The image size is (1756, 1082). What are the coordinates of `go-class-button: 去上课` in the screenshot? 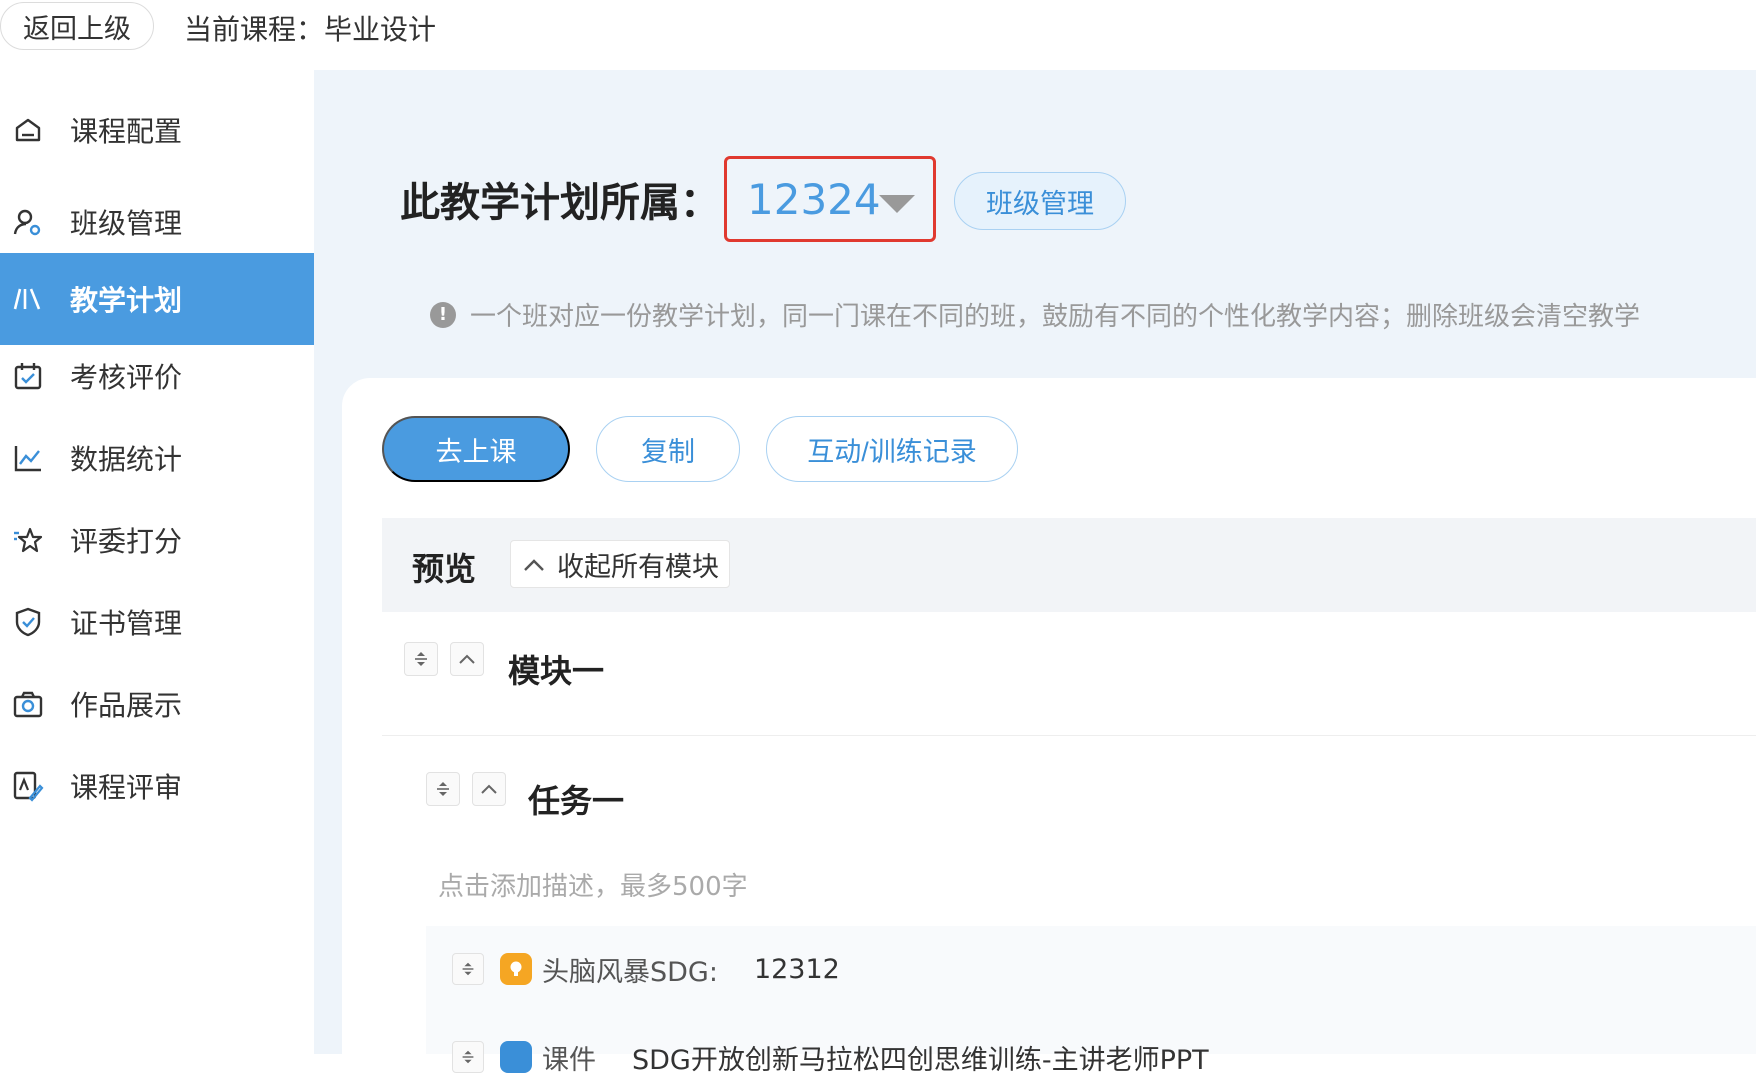 It's located at (476, 449).